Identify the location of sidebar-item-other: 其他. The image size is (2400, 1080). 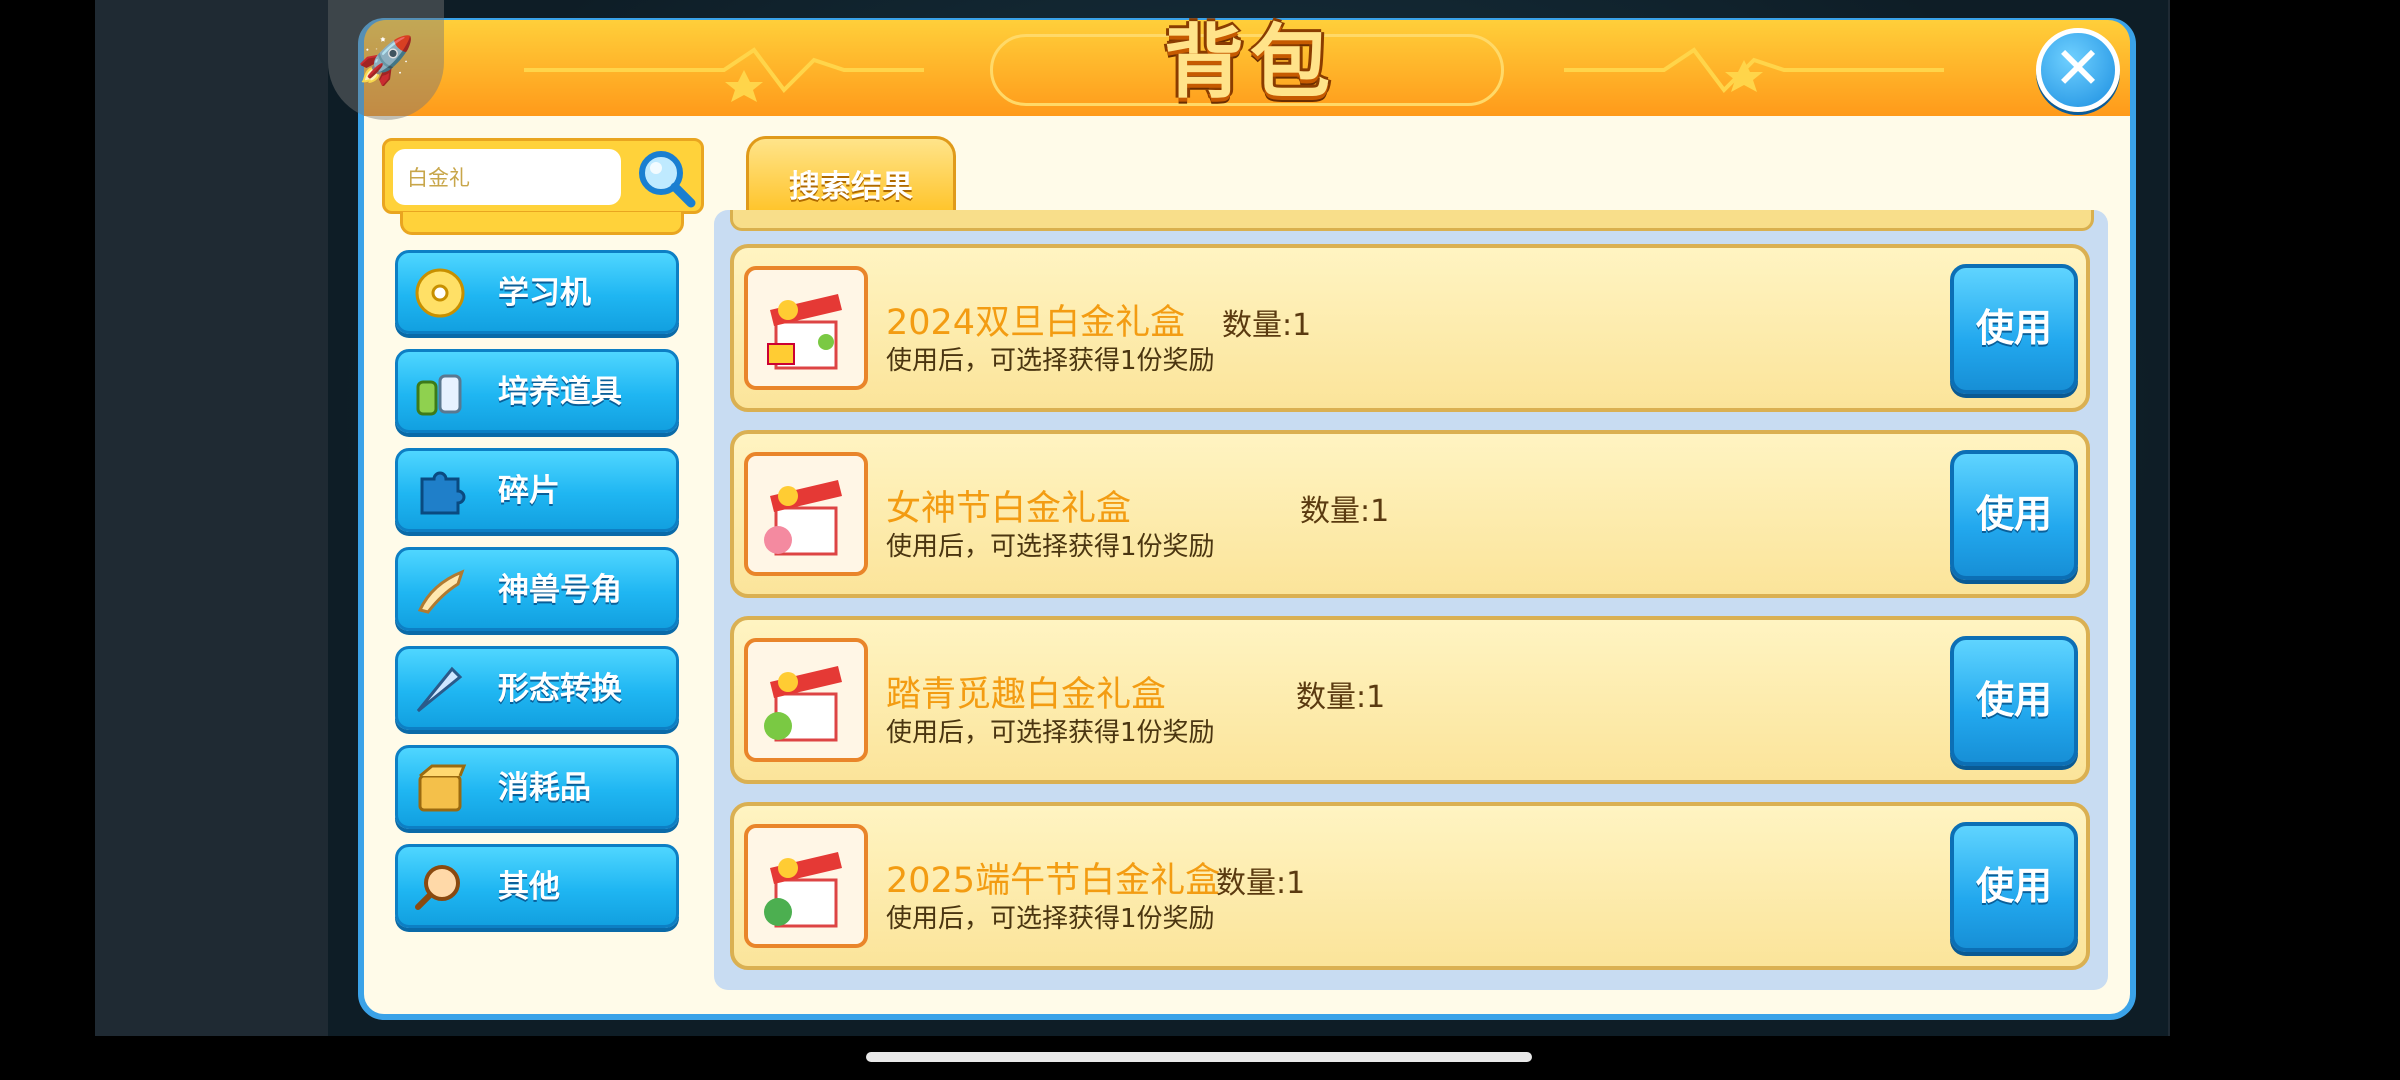
(537, 886).